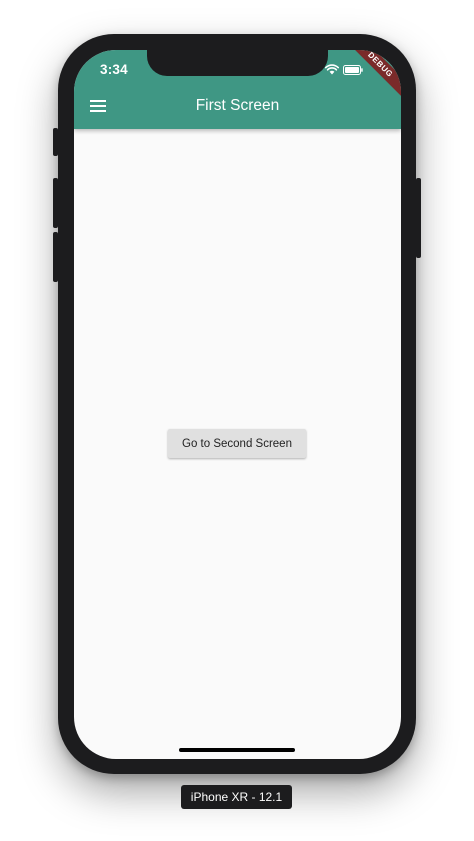  What do you see at coordinates (114, 69) in the screenshot?
I see `status-time: 3:34` at bounding box center [114, 69].